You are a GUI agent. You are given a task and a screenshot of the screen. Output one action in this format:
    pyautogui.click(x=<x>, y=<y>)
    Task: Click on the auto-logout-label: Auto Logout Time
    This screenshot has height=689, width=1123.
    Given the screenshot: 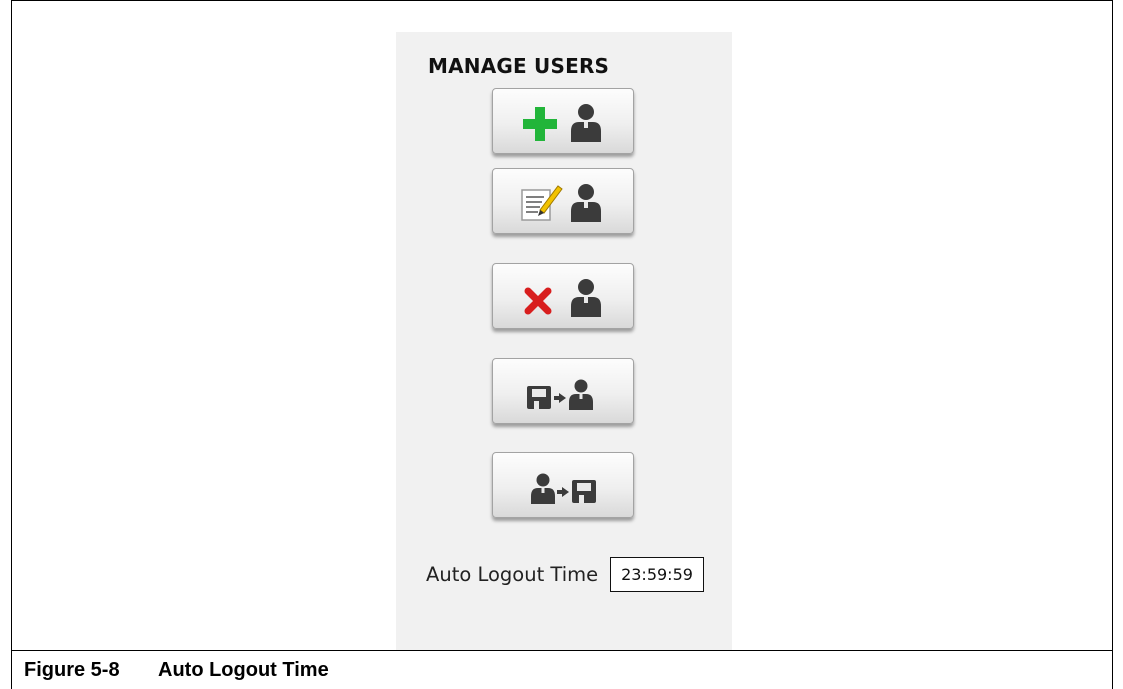 What is the action you would take?
    pyautogui.click(x=512, y=574)
    